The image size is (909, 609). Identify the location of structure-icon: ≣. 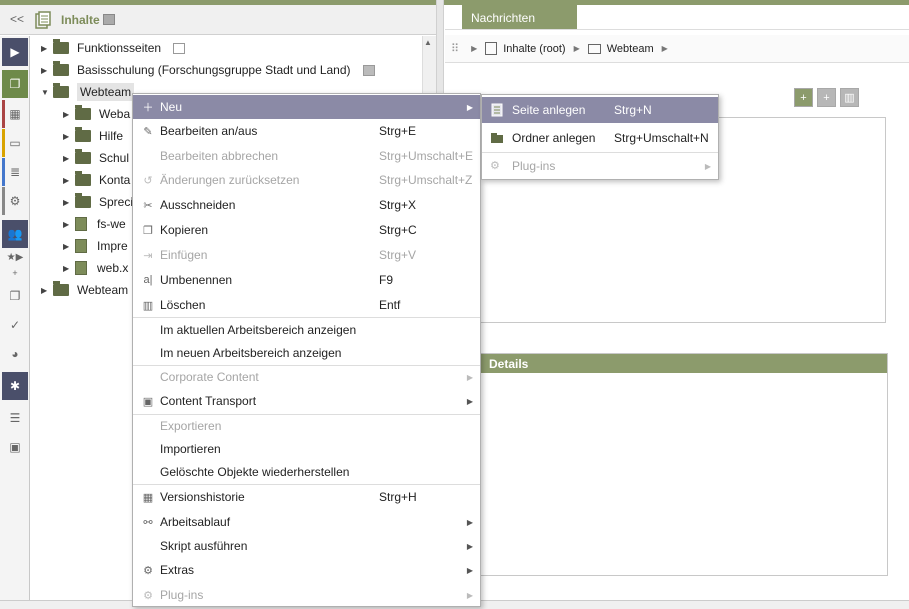
(15, 172).